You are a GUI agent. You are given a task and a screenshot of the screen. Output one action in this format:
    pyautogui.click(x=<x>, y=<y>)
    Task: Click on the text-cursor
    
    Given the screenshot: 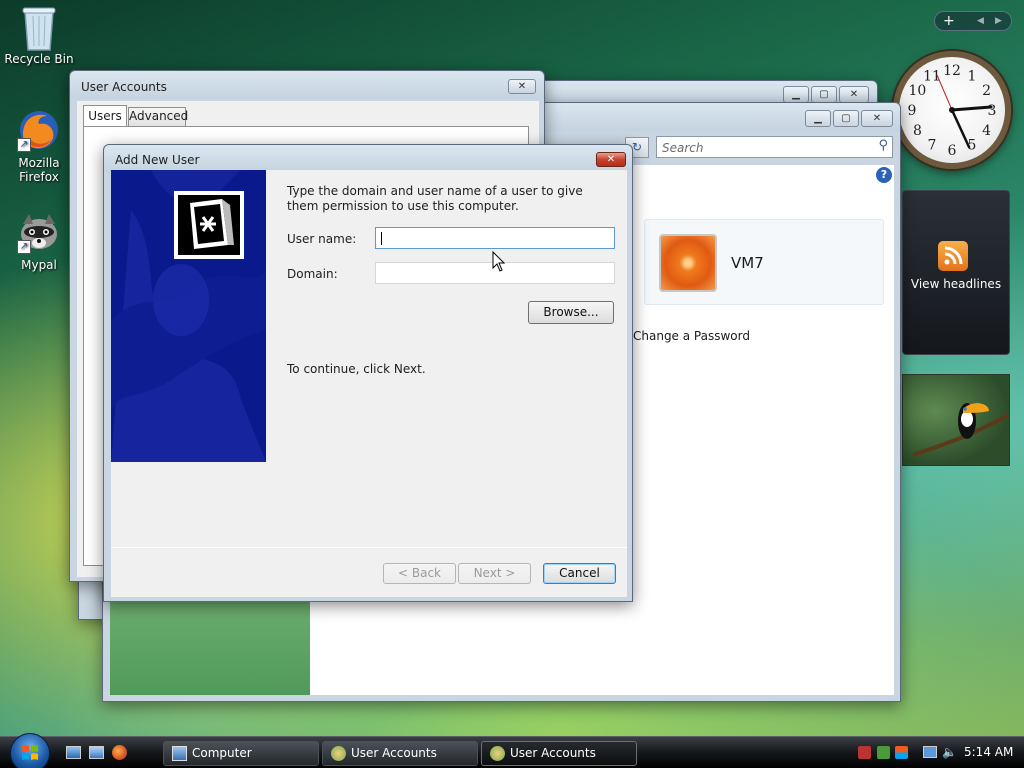 What is the action you would take?
    pyautogui.click(x=381, y=238)
    